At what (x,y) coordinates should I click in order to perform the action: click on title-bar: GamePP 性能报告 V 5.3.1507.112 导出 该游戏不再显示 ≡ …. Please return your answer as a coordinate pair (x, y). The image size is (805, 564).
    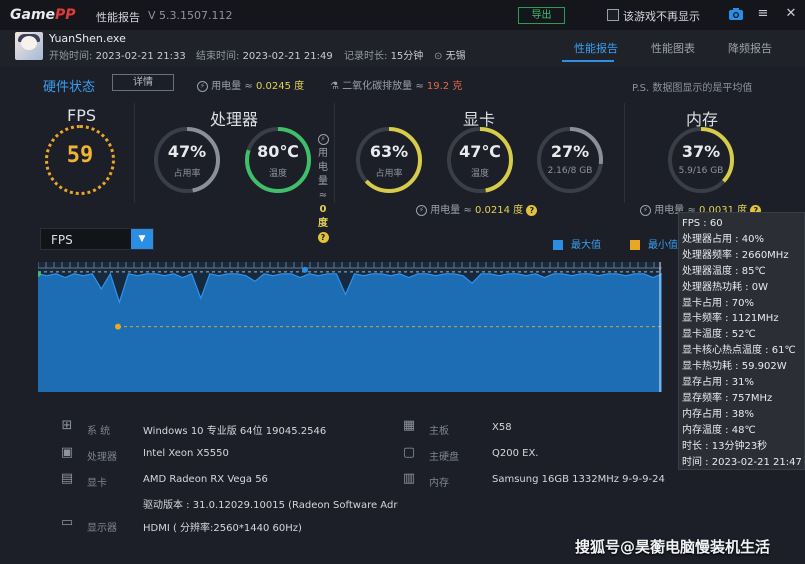
    Looking at the image, I should click on (402, 15).